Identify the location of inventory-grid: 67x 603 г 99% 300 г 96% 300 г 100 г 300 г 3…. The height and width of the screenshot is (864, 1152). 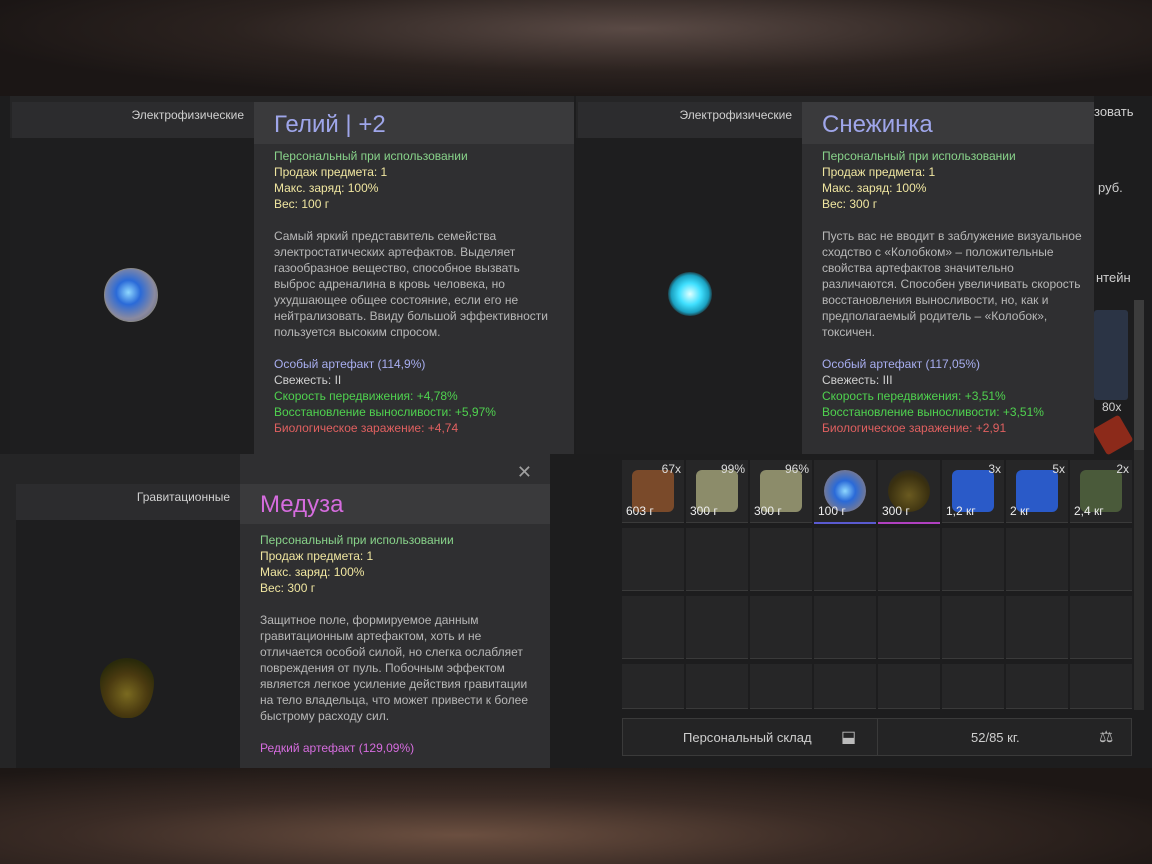
(877, 584).